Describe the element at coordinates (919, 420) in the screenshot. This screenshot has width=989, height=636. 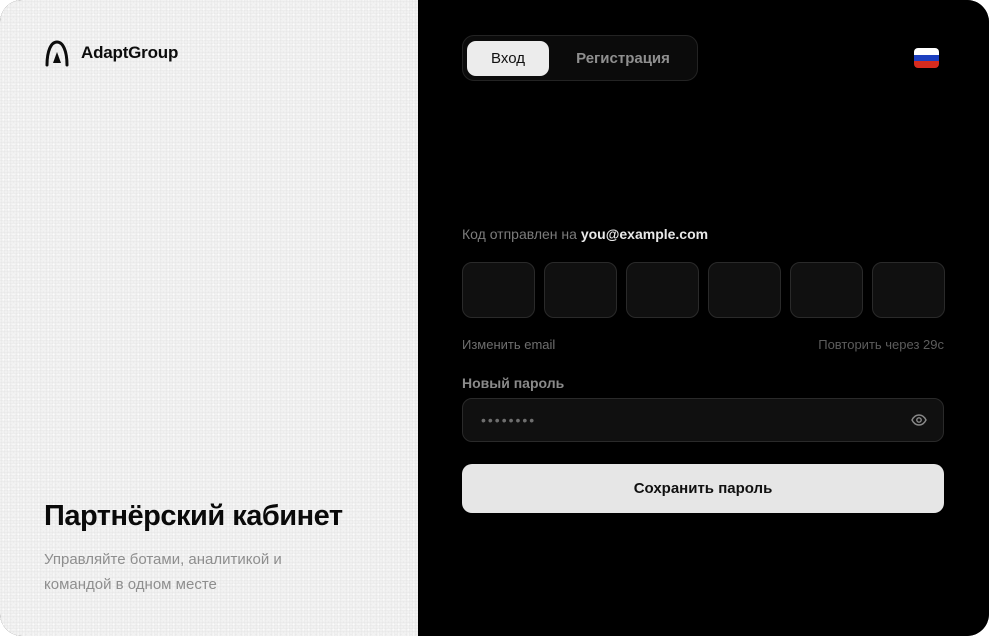
I see `eye-icon` at that location.